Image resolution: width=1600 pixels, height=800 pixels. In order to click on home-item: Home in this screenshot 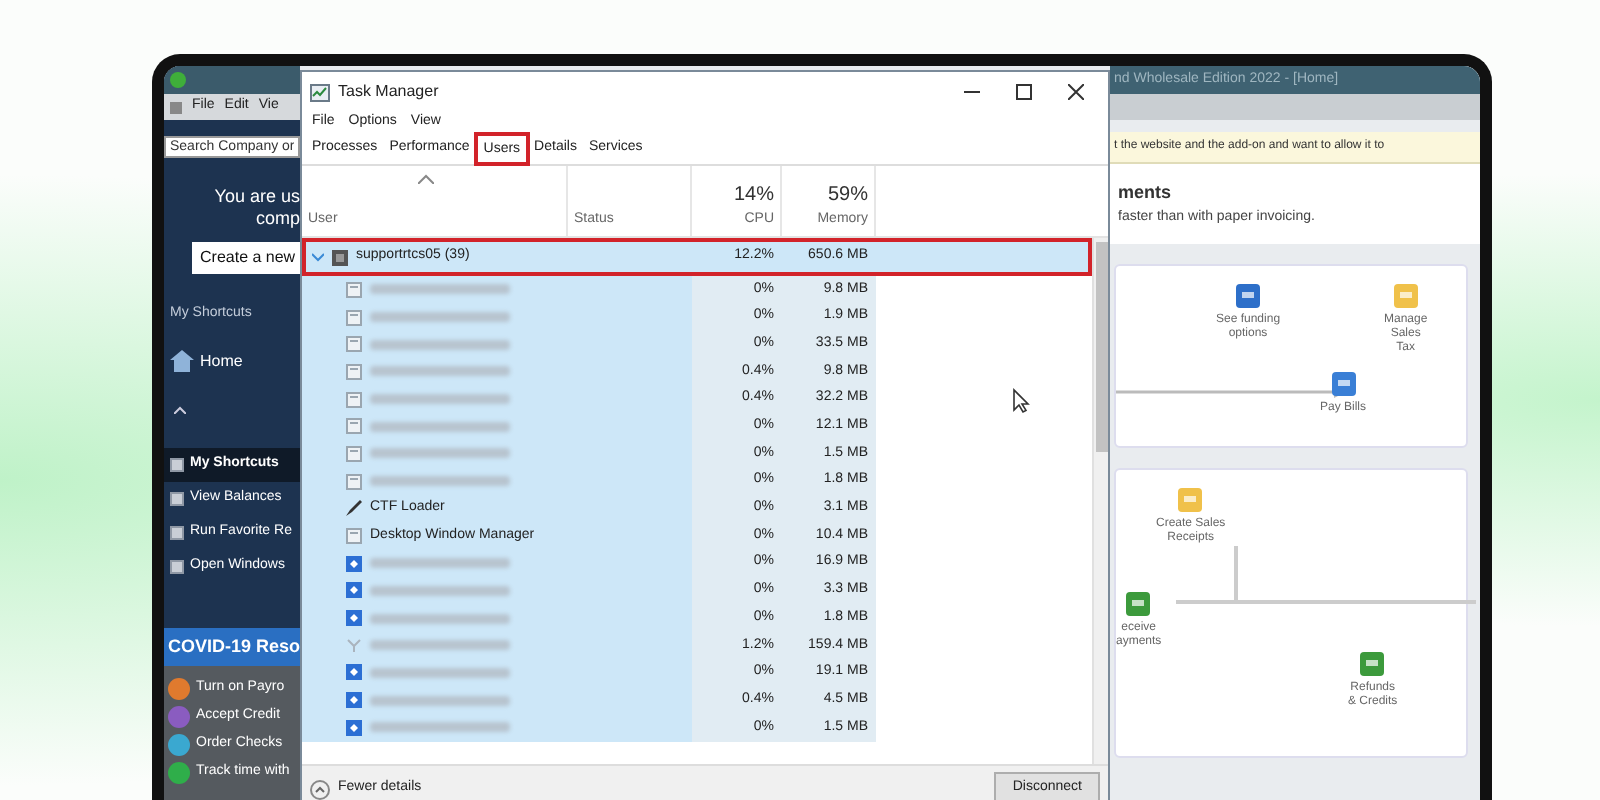, I will do `click(232, 361)`.